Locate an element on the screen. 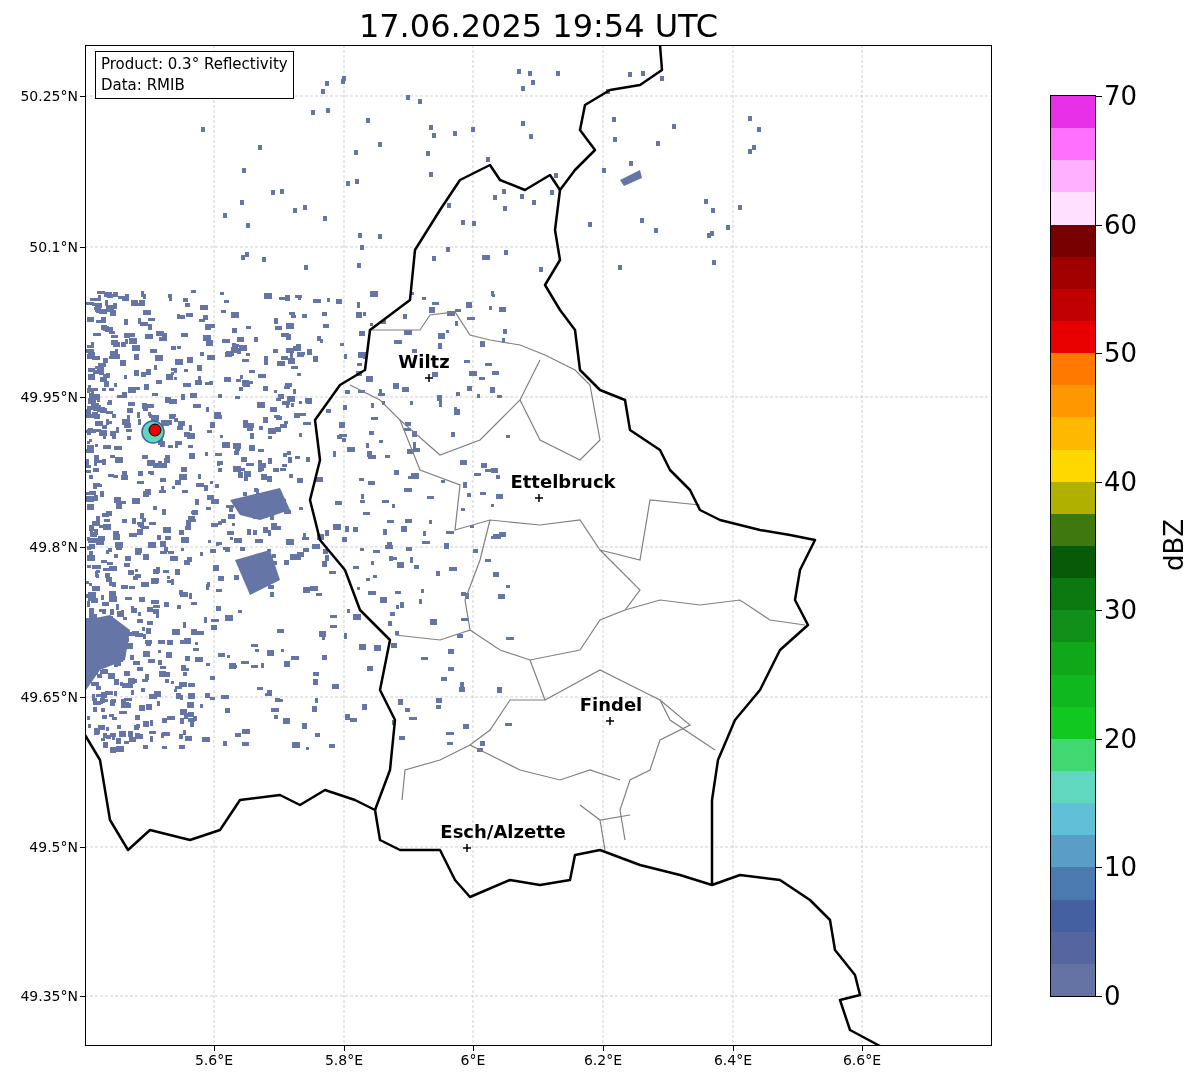 Image resolution: width=1184 pixels, height=1081 pixels. chart-title: 17.06.2025 19:54 UTC is located at coordinates (538, 26).